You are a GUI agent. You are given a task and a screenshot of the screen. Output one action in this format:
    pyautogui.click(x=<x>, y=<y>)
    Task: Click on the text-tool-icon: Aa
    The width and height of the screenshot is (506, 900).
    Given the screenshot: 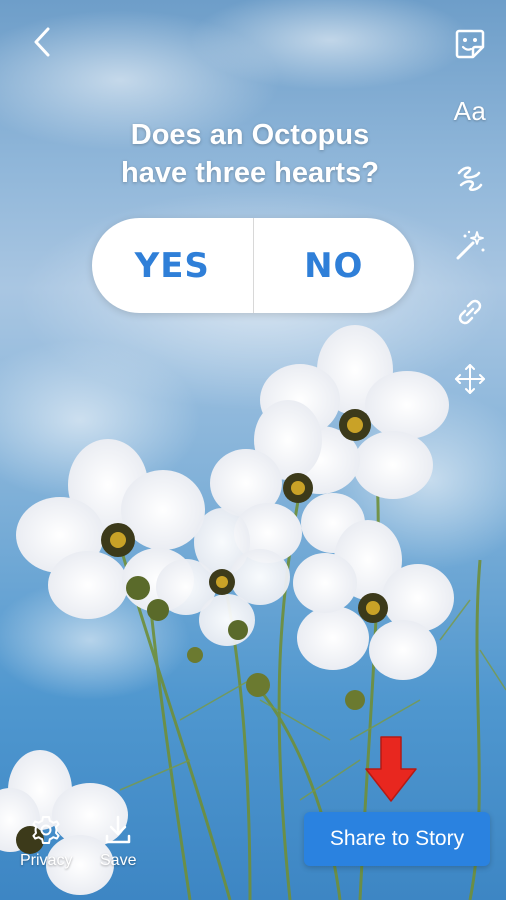 What is the action you would take?
    pyautogui.click(x=470, y=110)
    